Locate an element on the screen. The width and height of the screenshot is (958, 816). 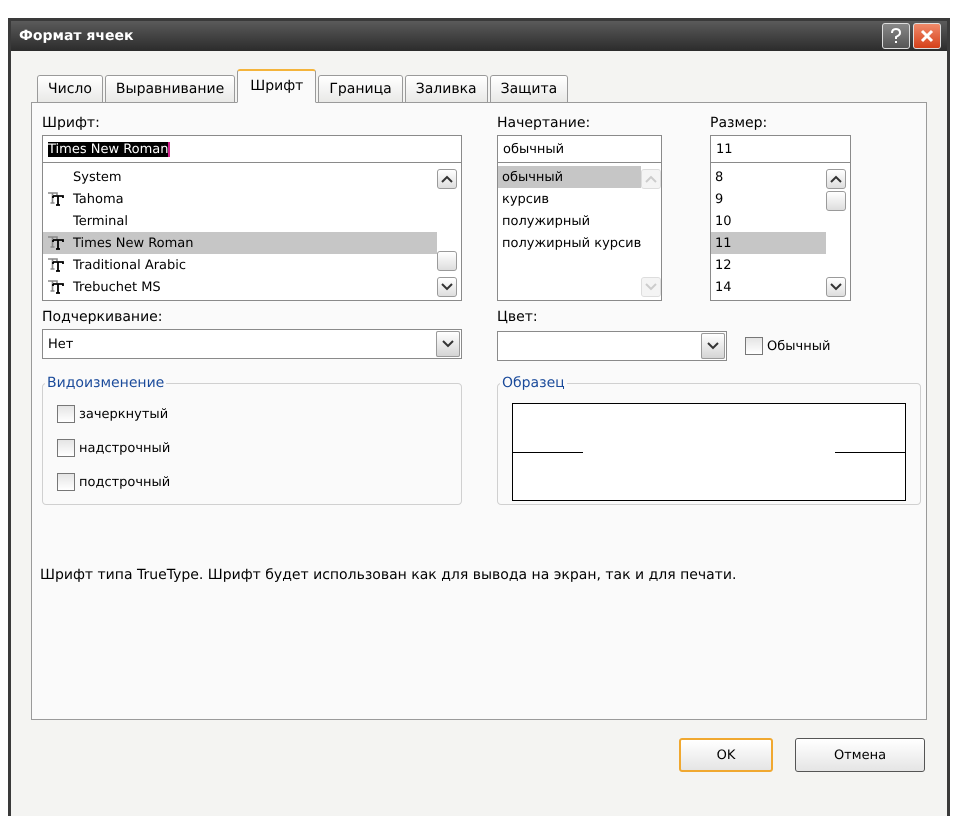
checkbox-label: подстрочный is located at coordinates (124, 482).